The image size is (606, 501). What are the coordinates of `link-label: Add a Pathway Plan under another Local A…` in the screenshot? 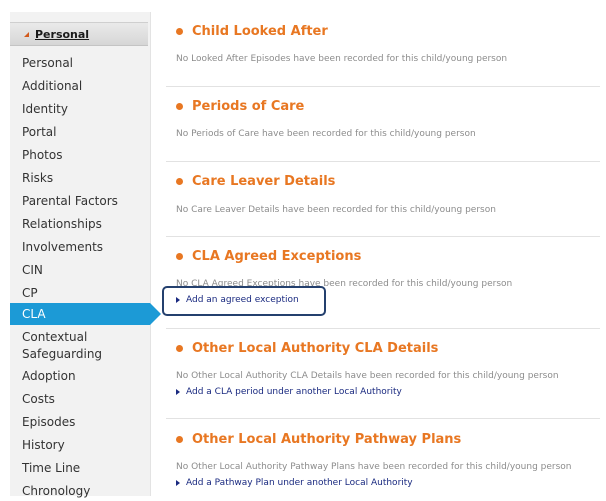 It's located at (299, 483).